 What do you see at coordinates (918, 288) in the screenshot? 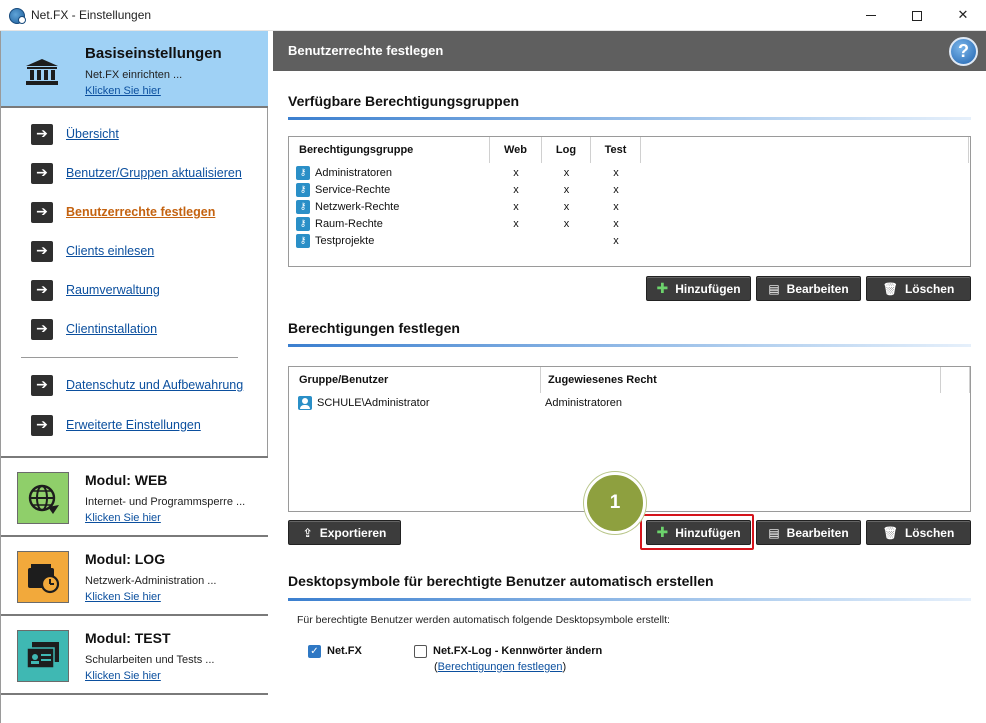
I see `groups-delete-button: 🗑 Löschen` at bounding box center [918, 288].